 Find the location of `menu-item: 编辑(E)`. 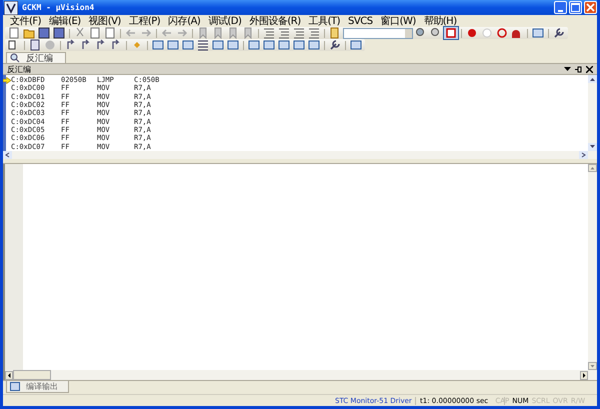

menu-item: 编辑(E) is located at coordinates (65, 21).